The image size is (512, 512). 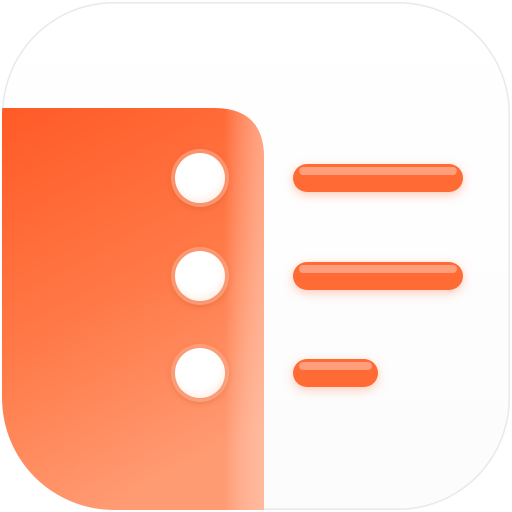 I want to click on bullet-points, so click(x=200, y=275).